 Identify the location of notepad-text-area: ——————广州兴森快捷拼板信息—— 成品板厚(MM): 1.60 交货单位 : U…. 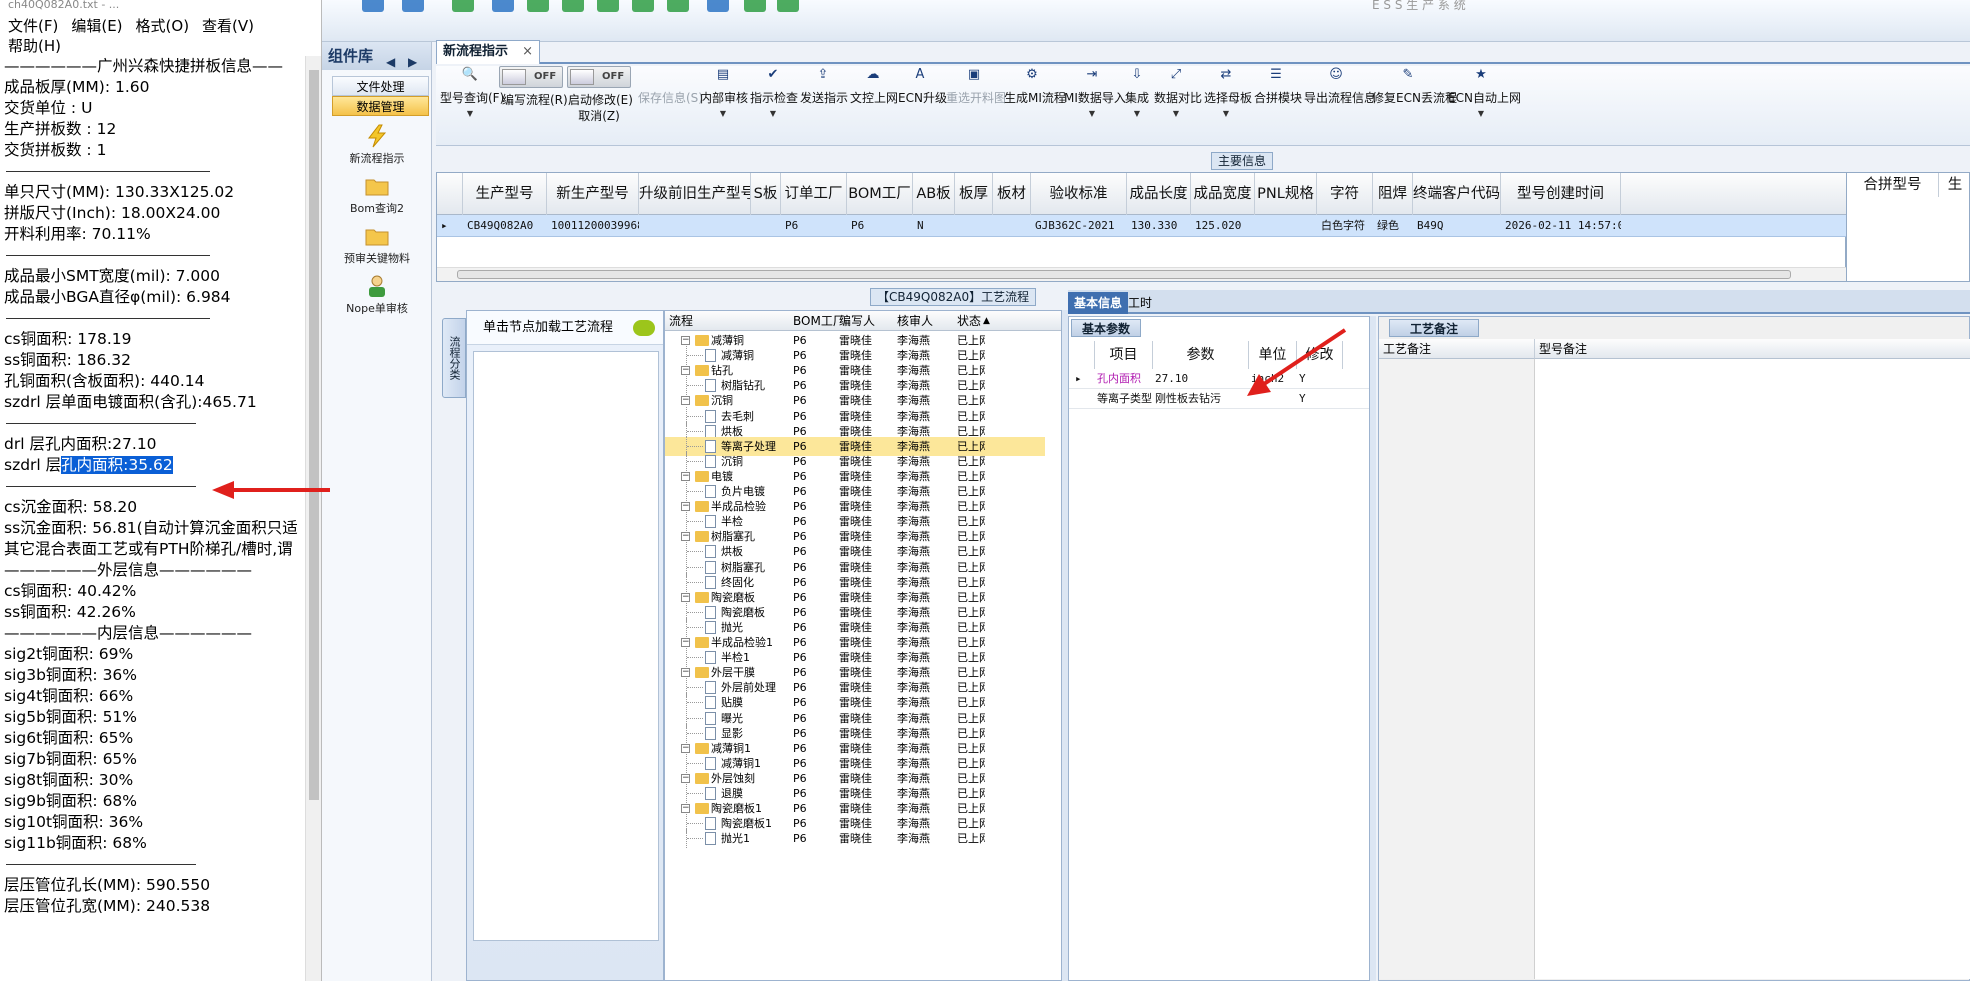
(152, 486).